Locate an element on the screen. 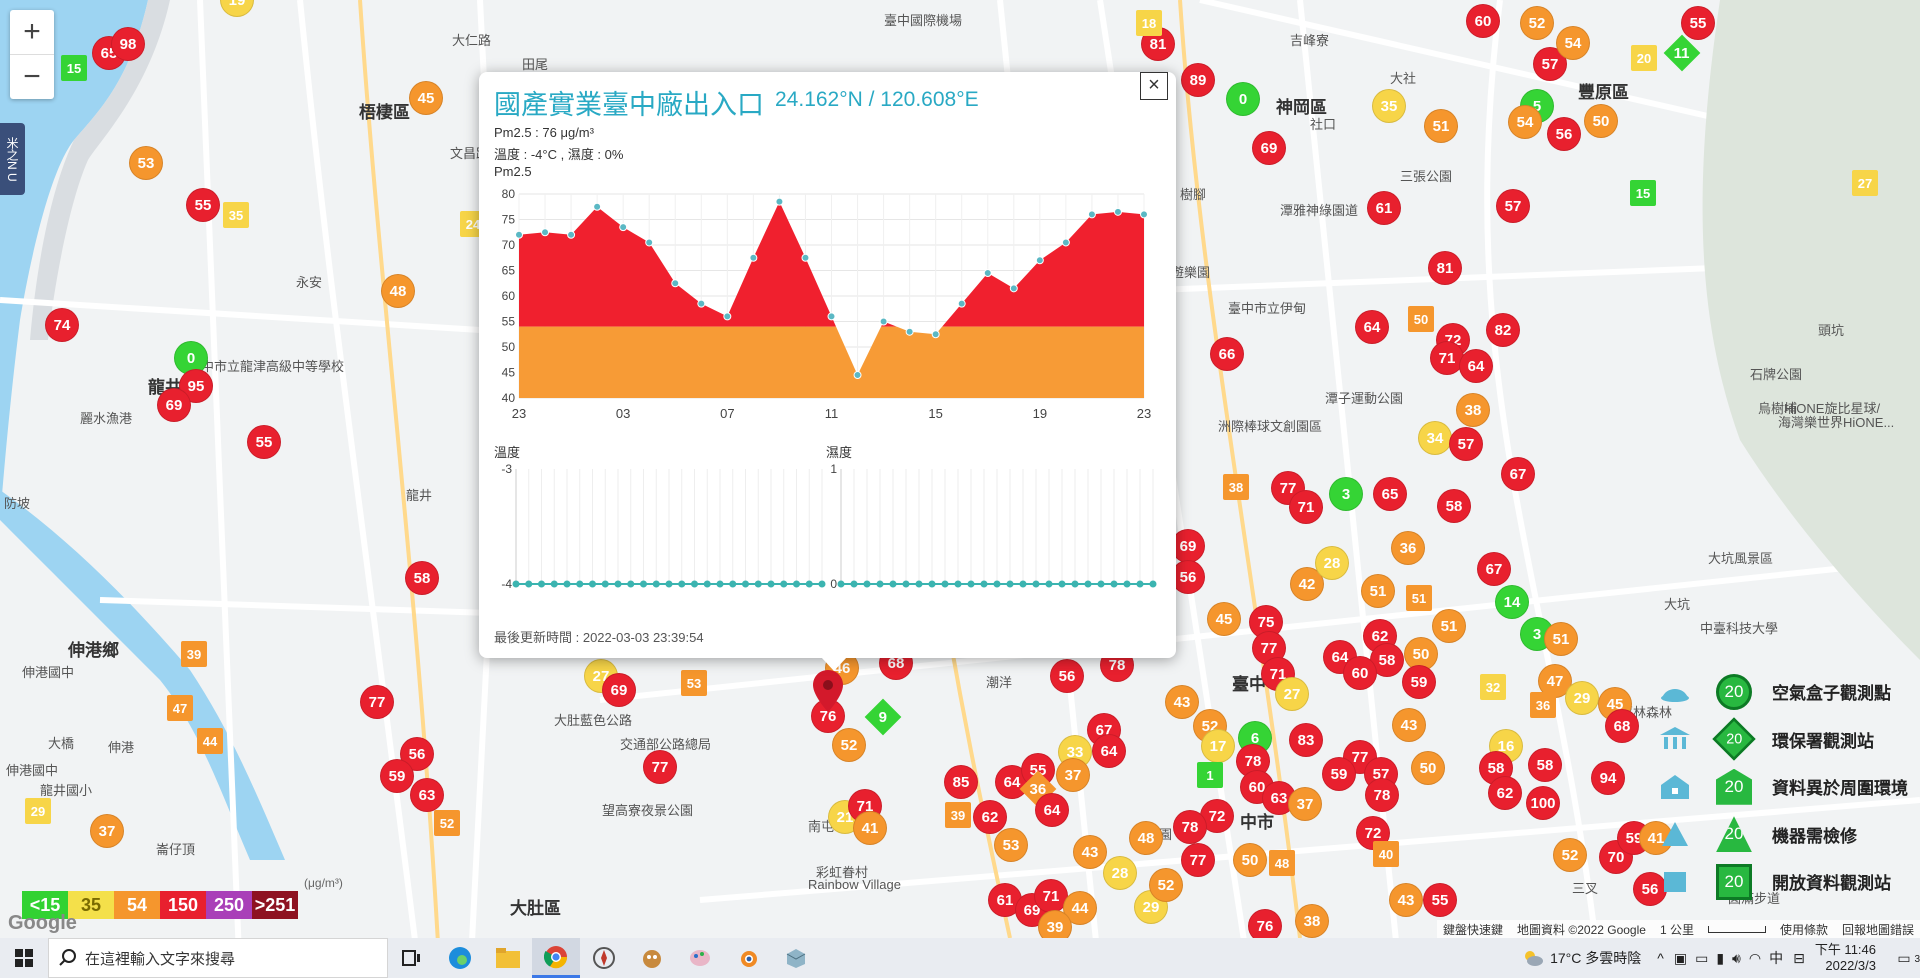 The image size is (1920, 978). station-marker: 27 is located at coordinates (1865, 183).